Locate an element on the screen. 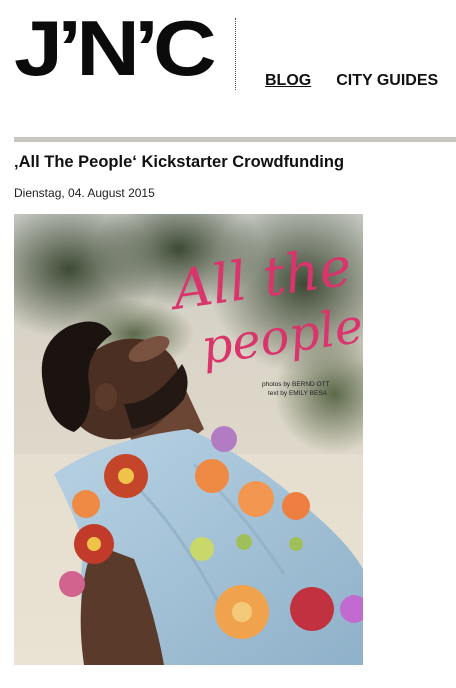 The height and width of the screenshot is (688, 456). main-nav: BLOG CITY GUIDES is located at coordinates (351, 81).